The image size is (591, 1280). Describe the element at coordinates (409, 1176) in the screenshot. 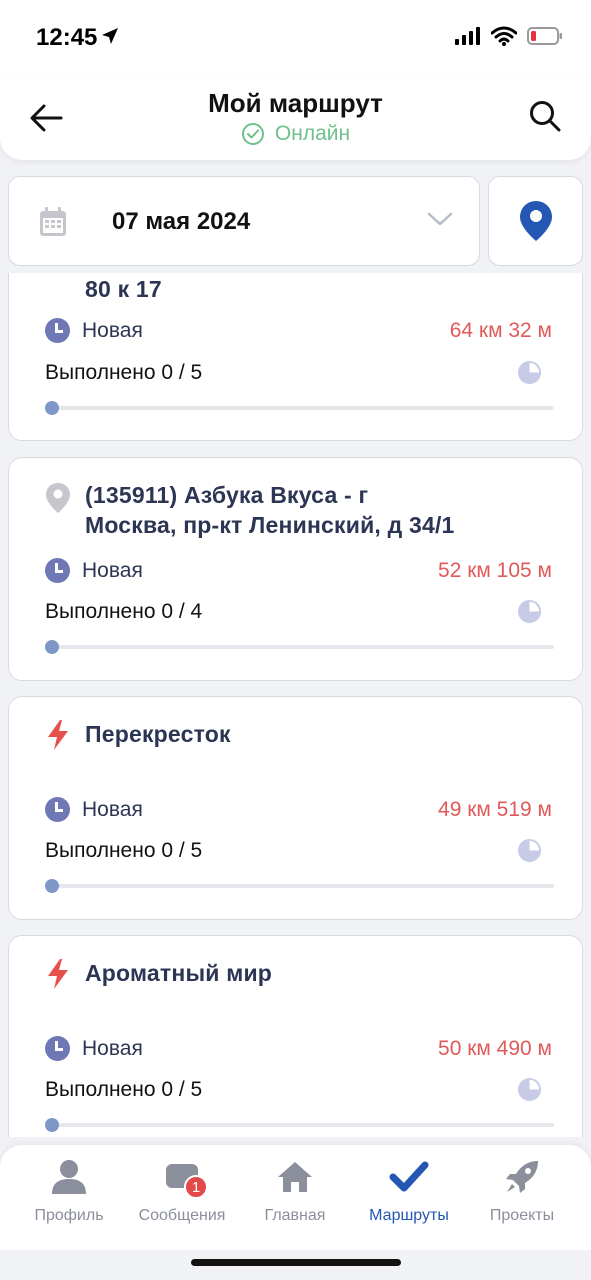

I see `checkmark-icon` at that location.